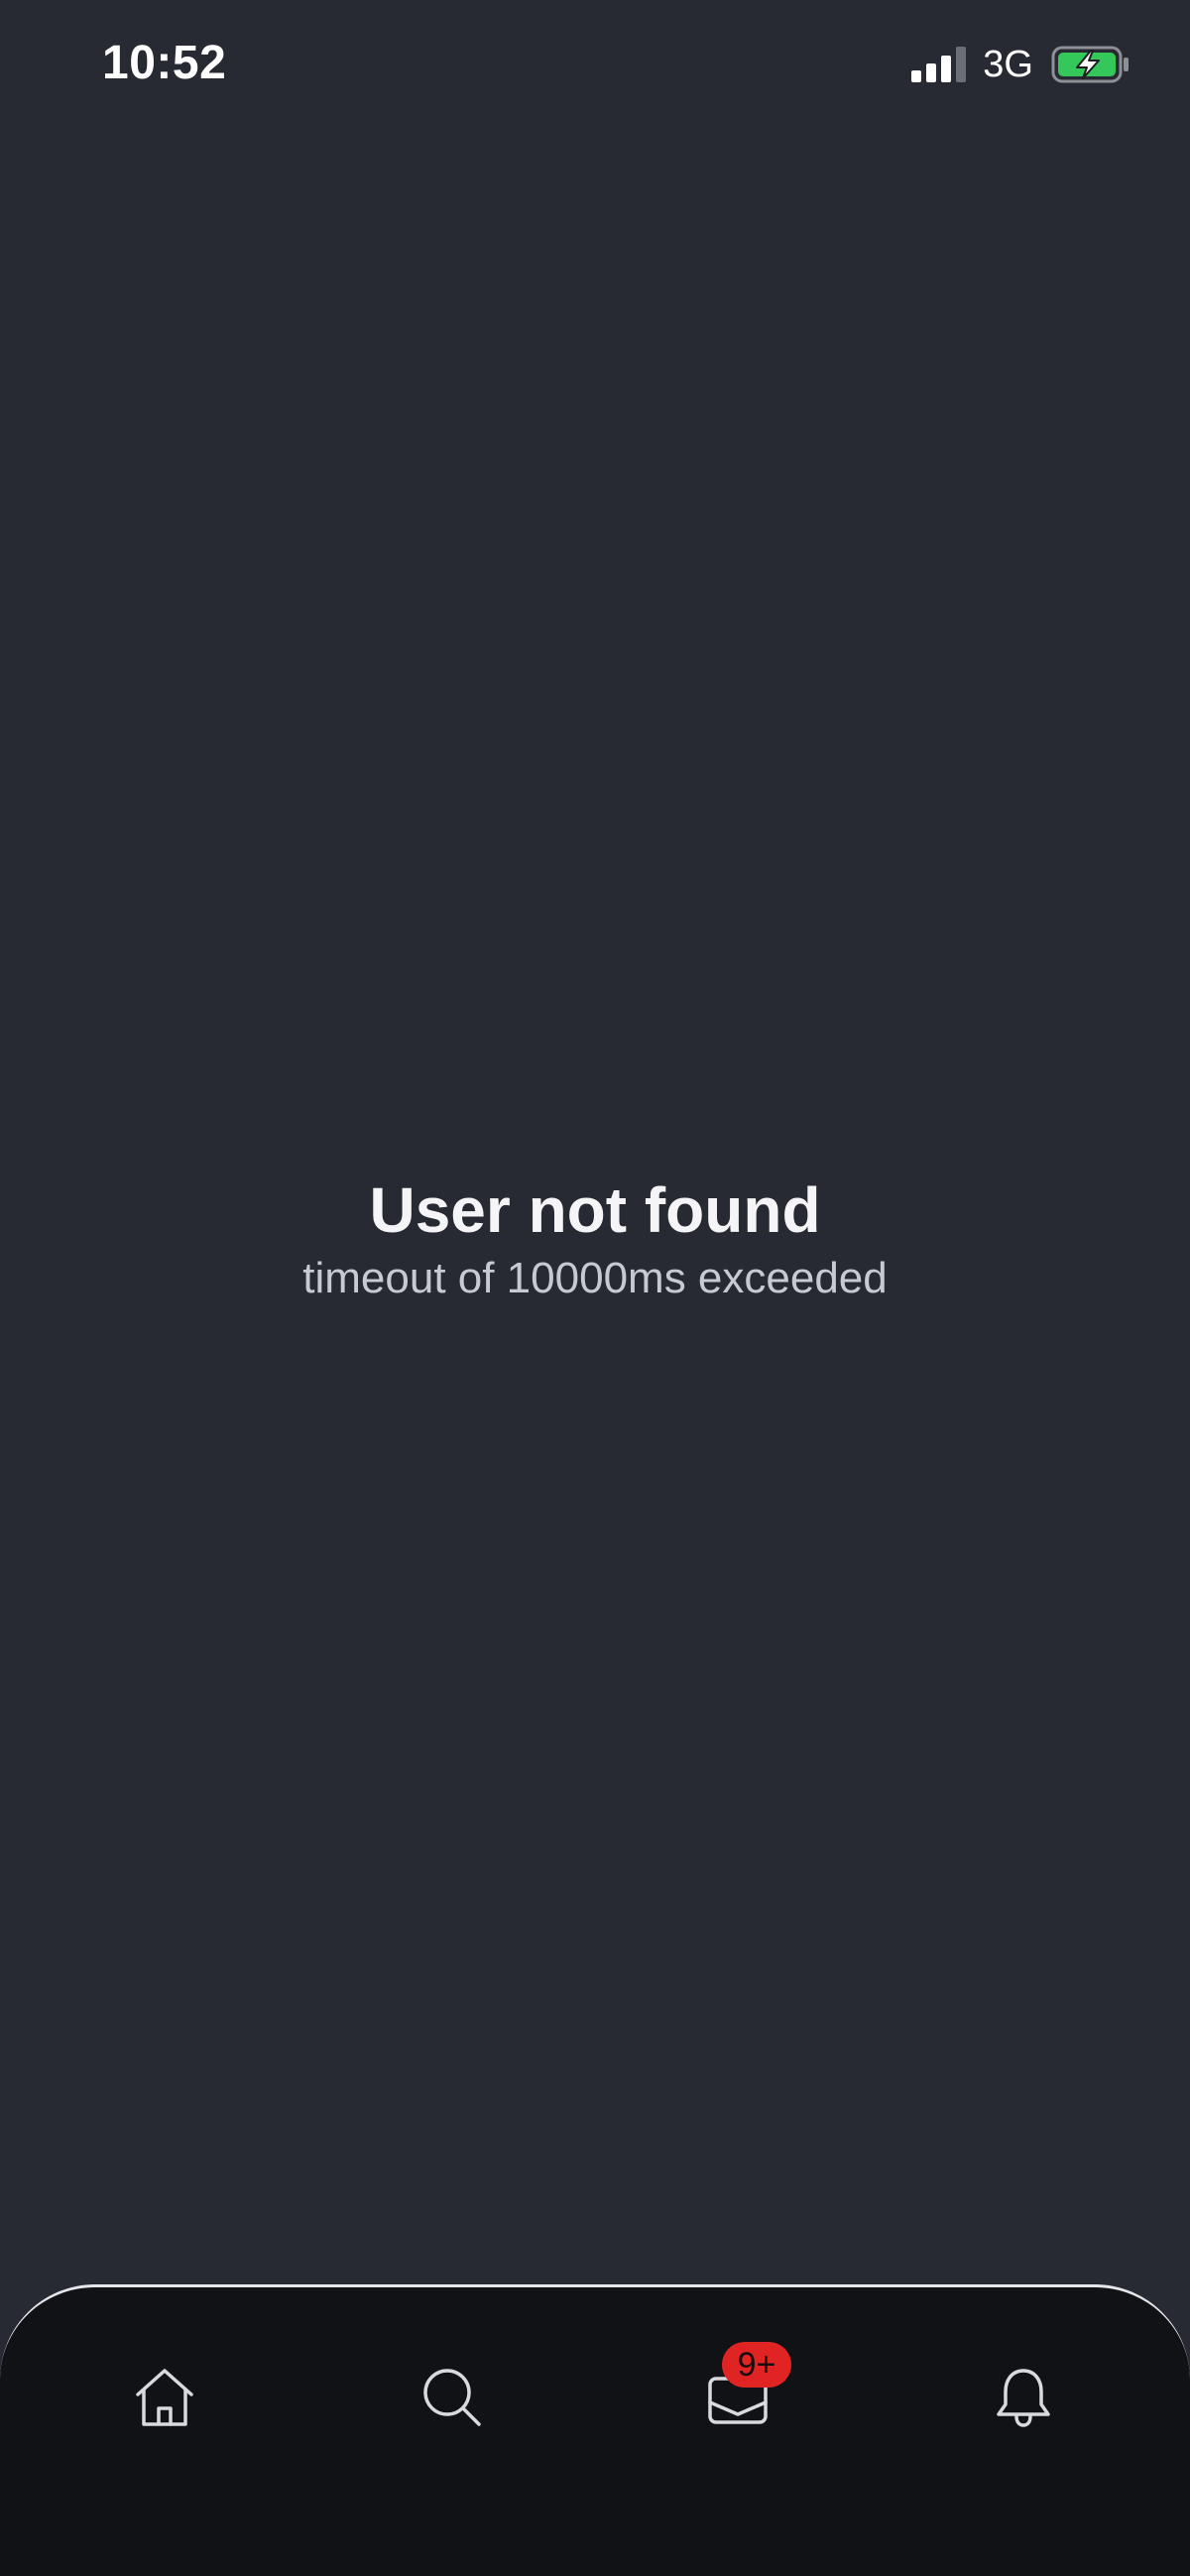  What do you see at coordinates (595, 2430) in the screenshot?
I see `bottom-tab-bar: 9+` at bounding box center [595, 2430].